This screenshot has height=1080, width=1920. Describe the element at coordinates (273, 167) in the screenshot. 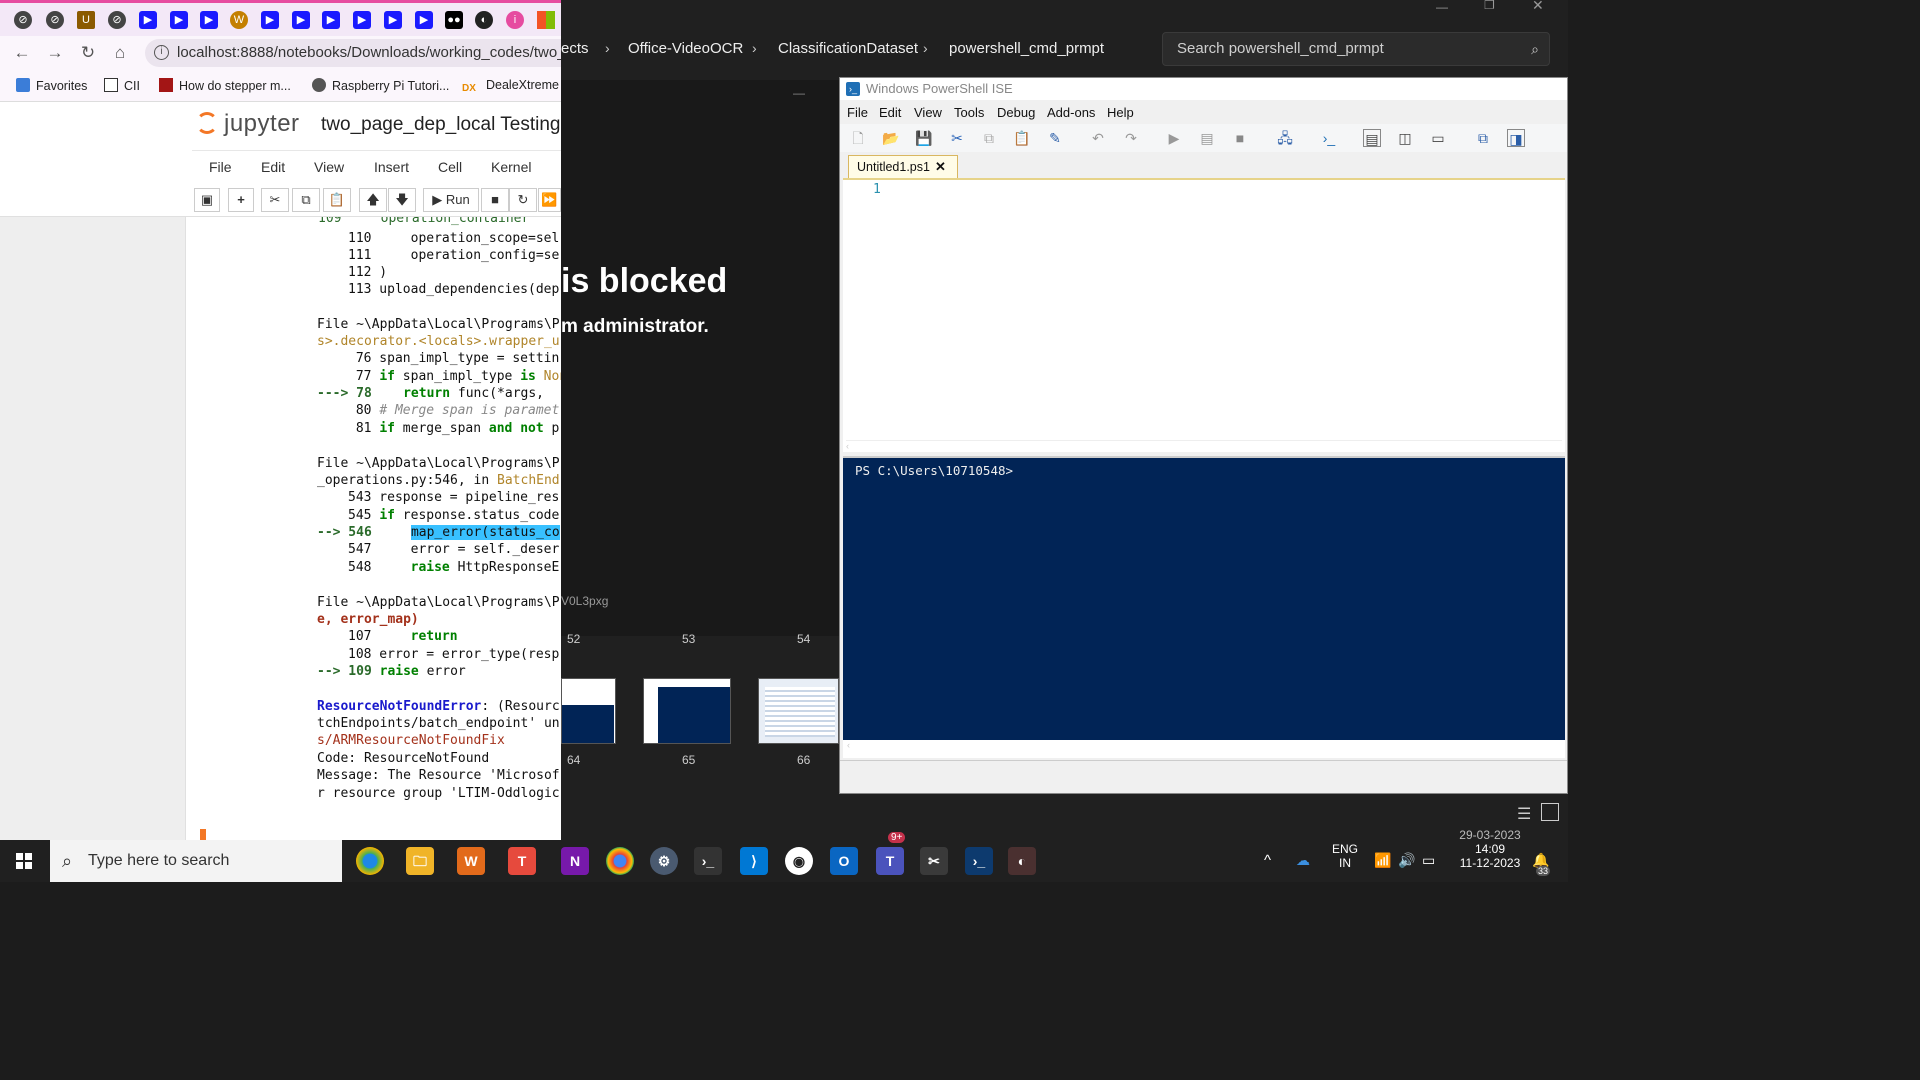

I see `menu-edit: Edit` at that location.